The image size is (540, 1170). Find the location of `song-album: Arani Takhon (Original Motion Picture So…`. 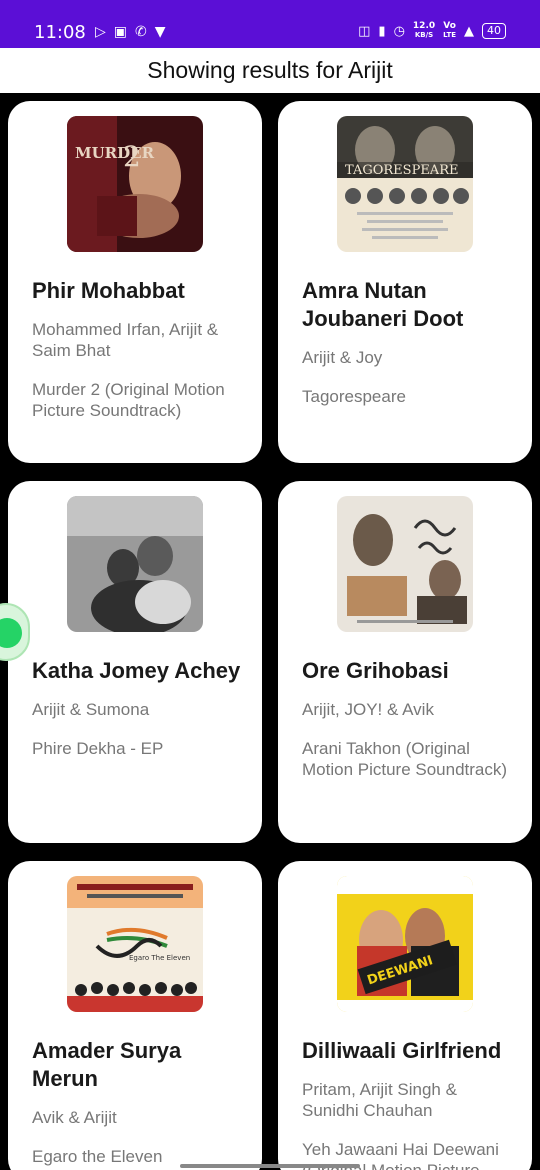

song-album: Arani Takhon (Original Motion Picture So… is located at coordinates (405, 759).